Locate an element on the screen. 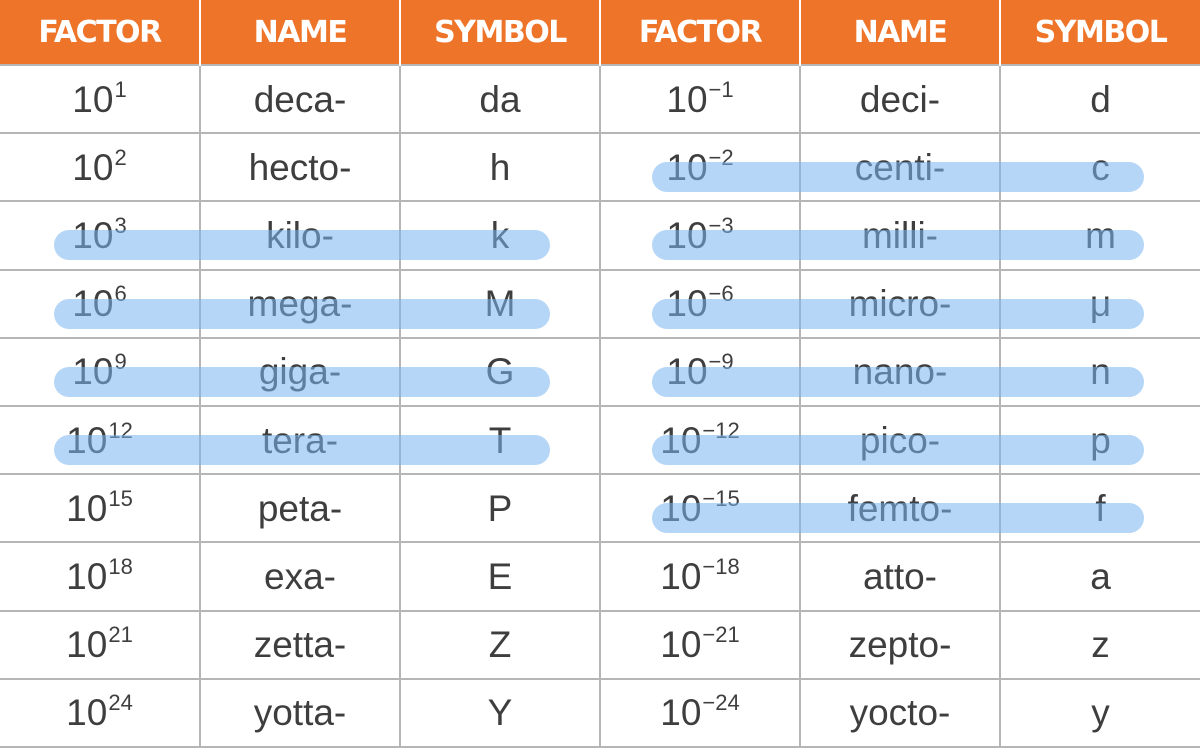 This screenshot has height=752, width=1200. prefix-name-cell: femto- is located at coordinates (900, 508).